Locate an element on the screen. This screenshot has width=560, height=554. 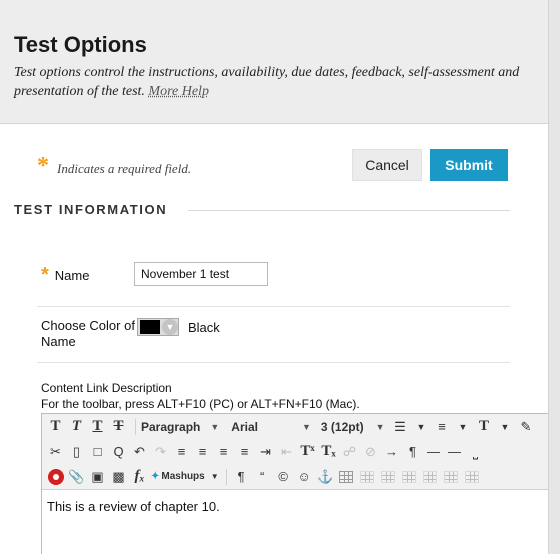
toolbar-row-3: 📎 ▣ ▩ fₓ ✦ Mashups ▼ ¶ “ © ☺ ⚓ is located at coordinates (301, 476).